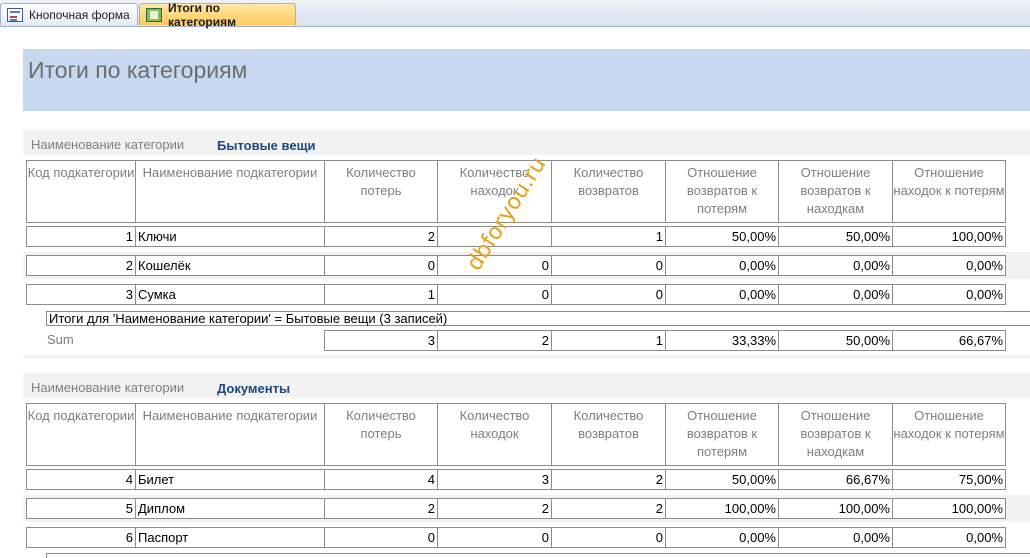 The height and width of the screenshot is (558, 1030). I want to click on cell-finds-to-losses: 75,00%, so click(949, 479).